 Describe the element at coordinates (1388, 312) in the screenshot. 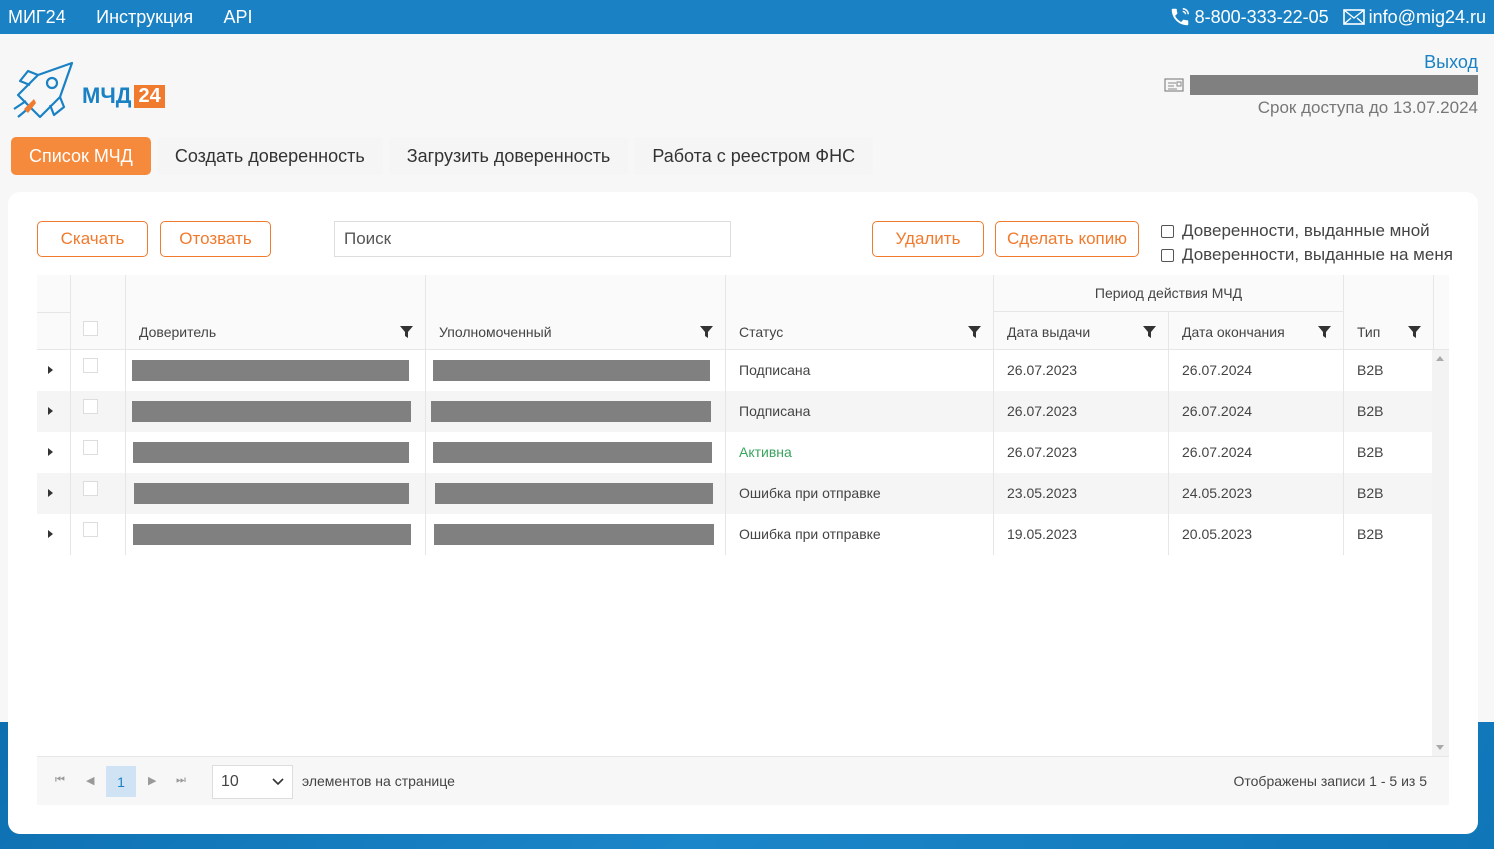

I see `column-header-type: Тип` at that location.